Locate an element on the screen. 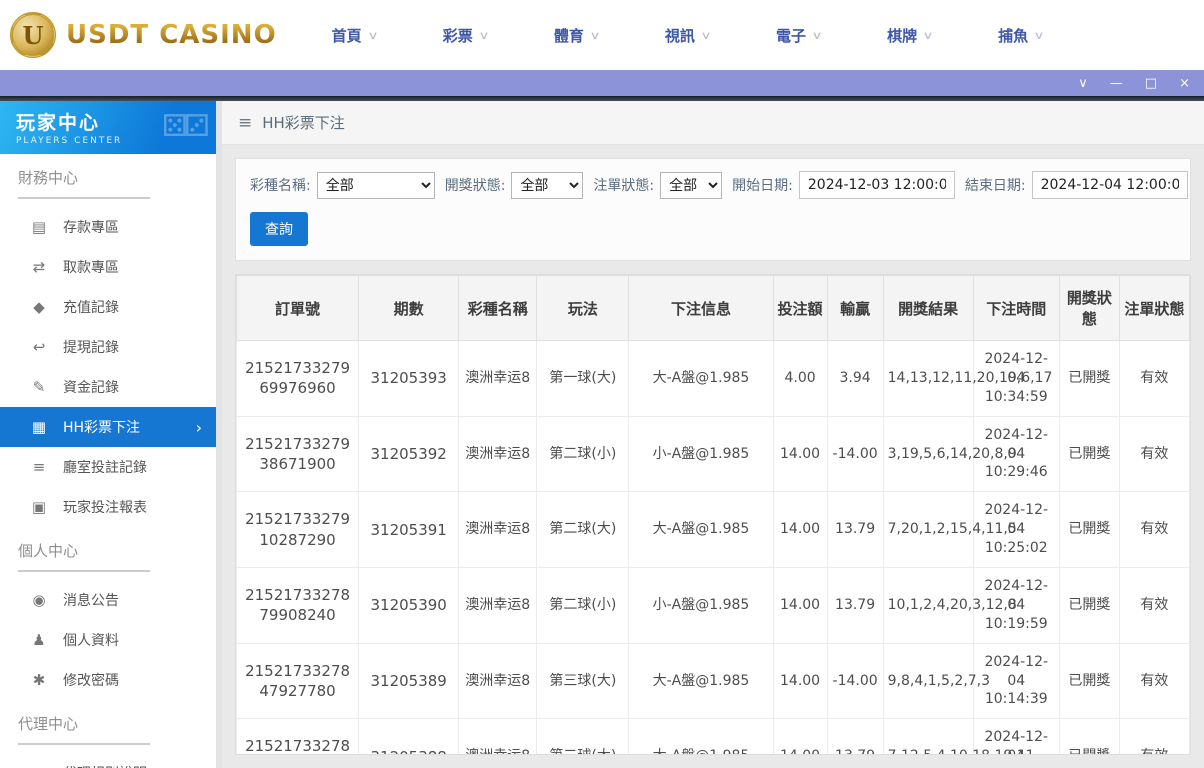 This screenshot has height=768, width=1204. nav-item-label: 彩票 is located at coordinates (457, 35).